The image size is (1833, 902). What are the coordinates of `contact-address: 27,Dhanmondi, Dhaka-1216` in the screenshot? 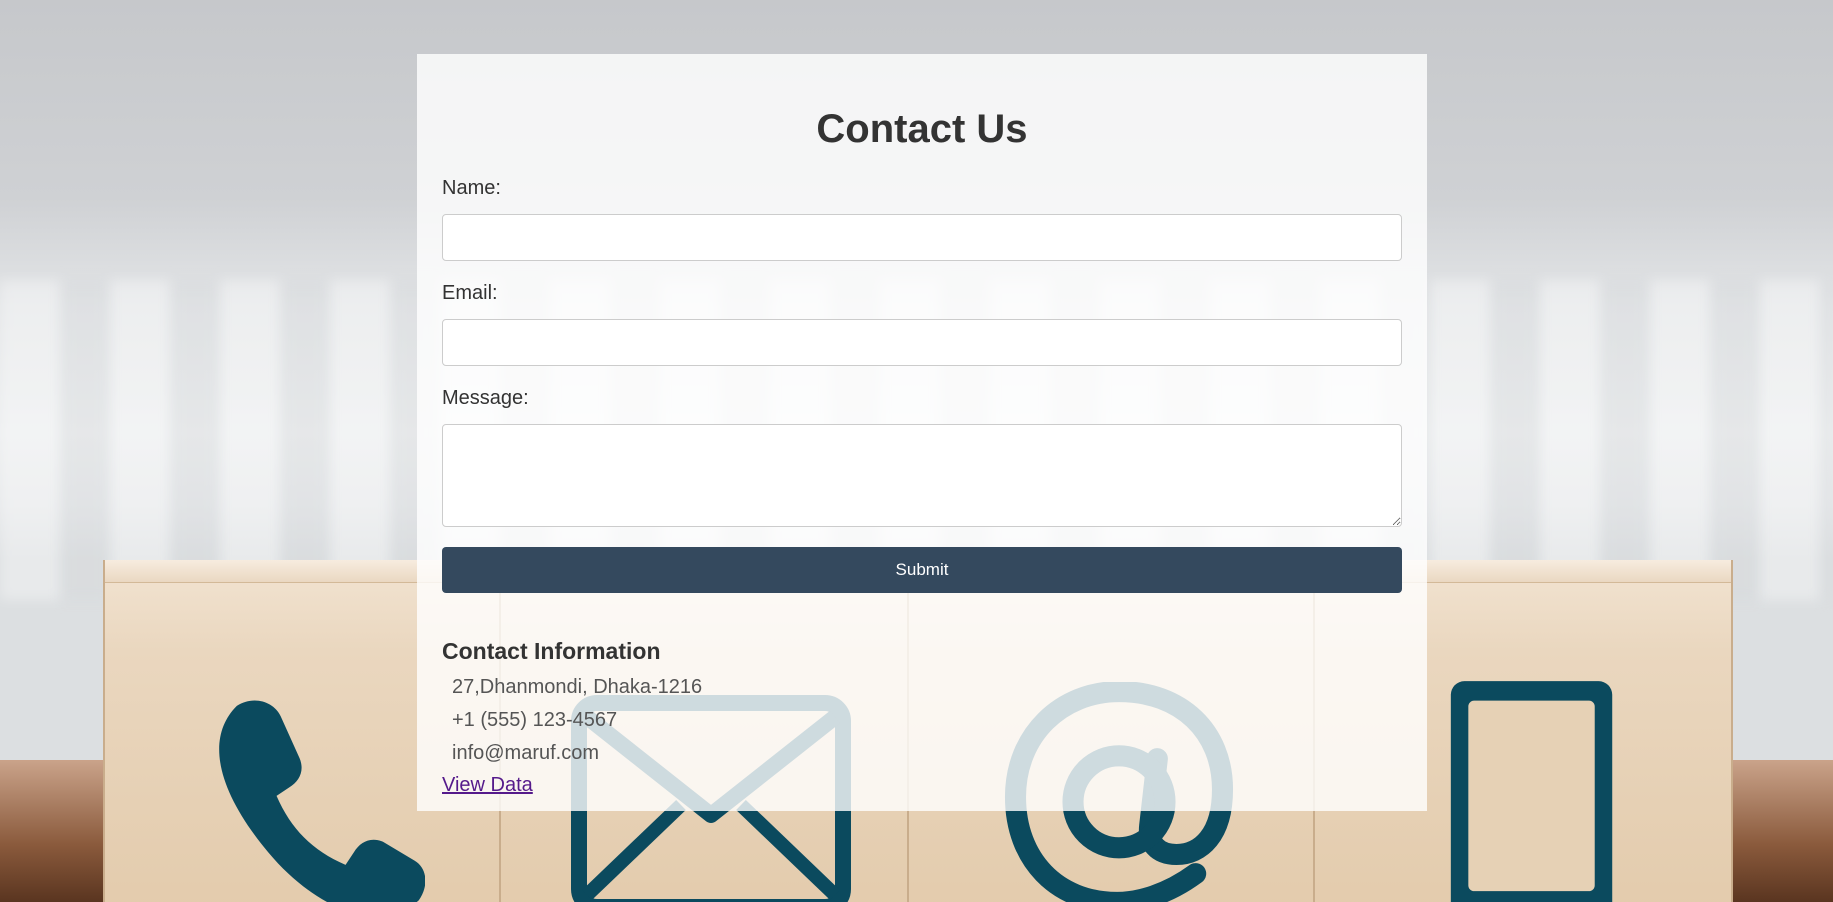 It's located at (577, 687).